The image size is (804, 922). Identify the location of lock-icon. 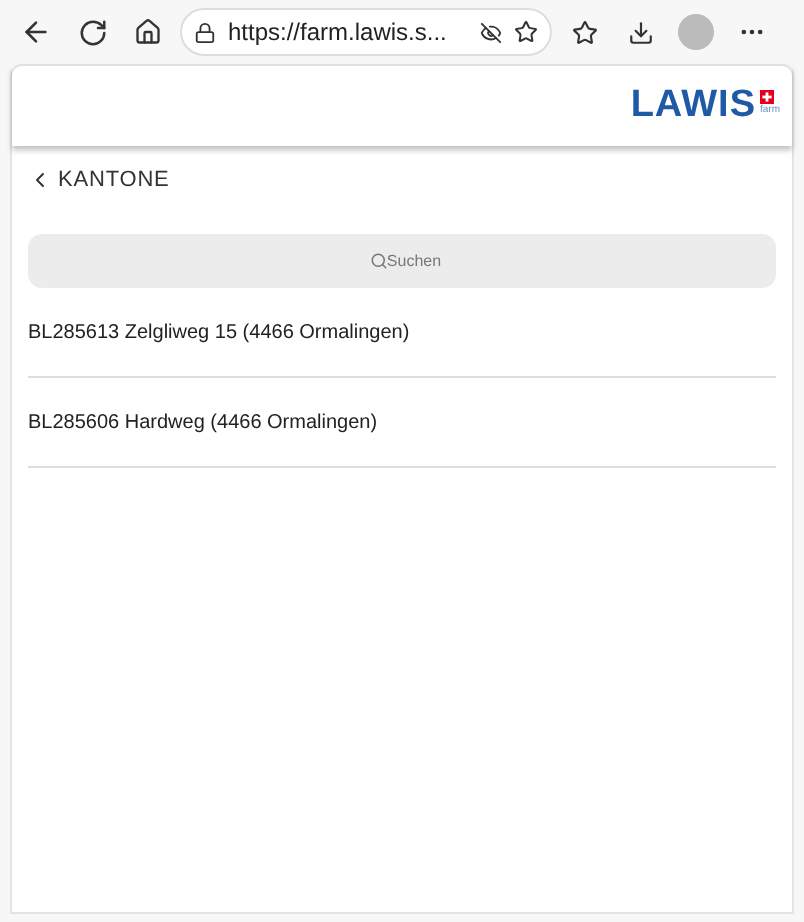
(205, 32).